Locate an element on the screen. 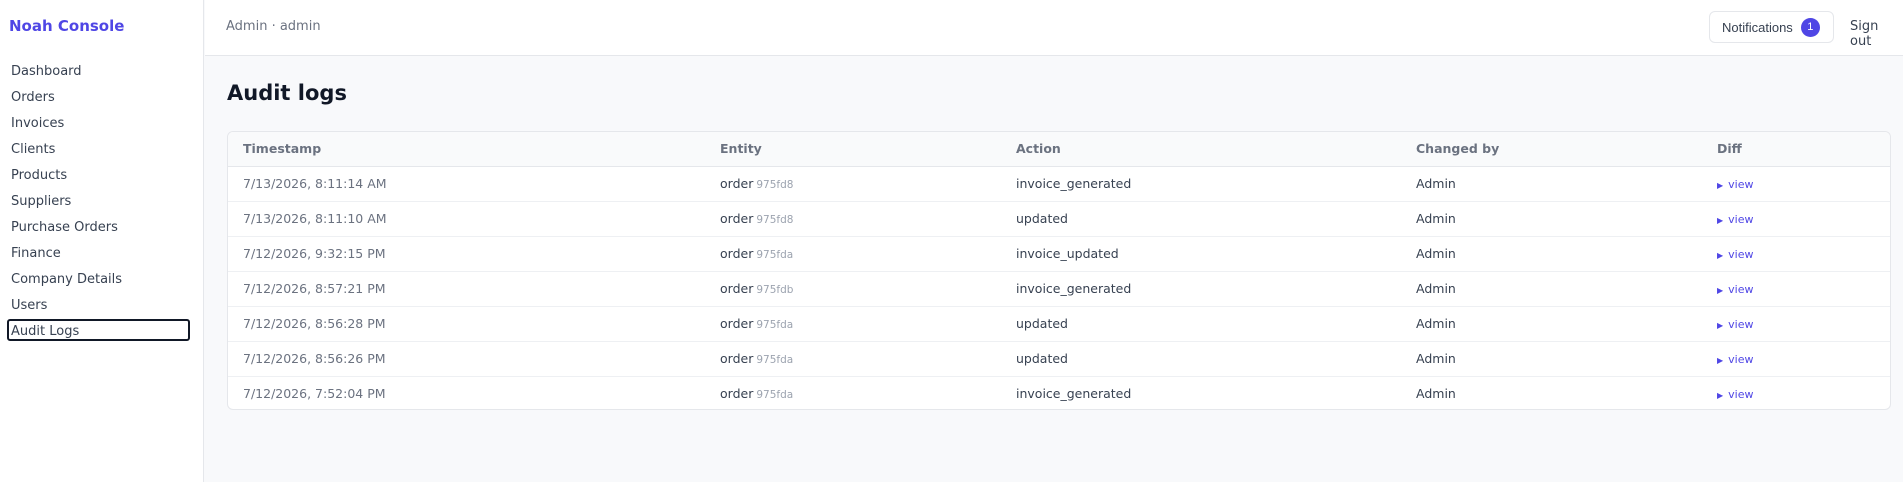 The height and width of the screenshot is (482, 1903). column-header-entity: Entity is located at coordinates (853, 149).